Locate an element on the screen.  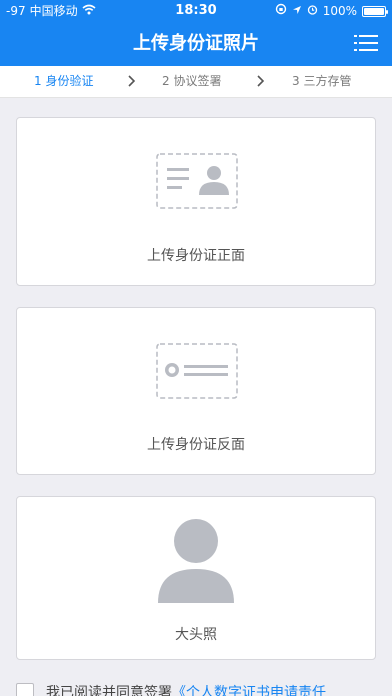
upload-id-back-label: 上传身份证反面 is located at coordinates (196, 445).